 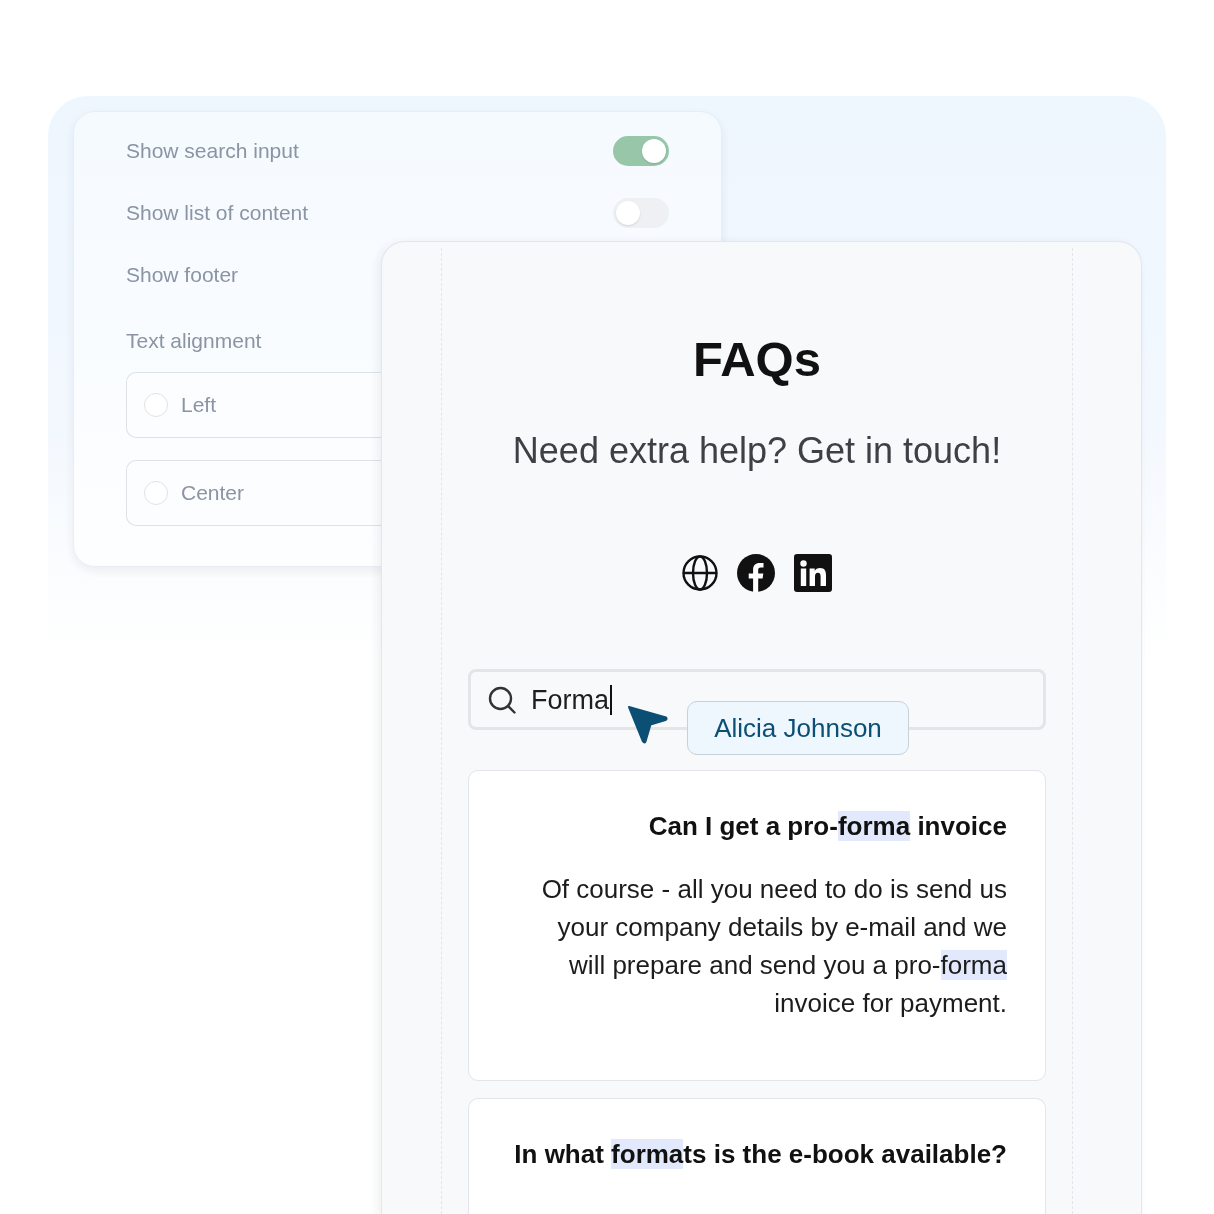 I want to click on faq-subtitle: Need extra help? Get in touch!, so click(x=757, y=451).